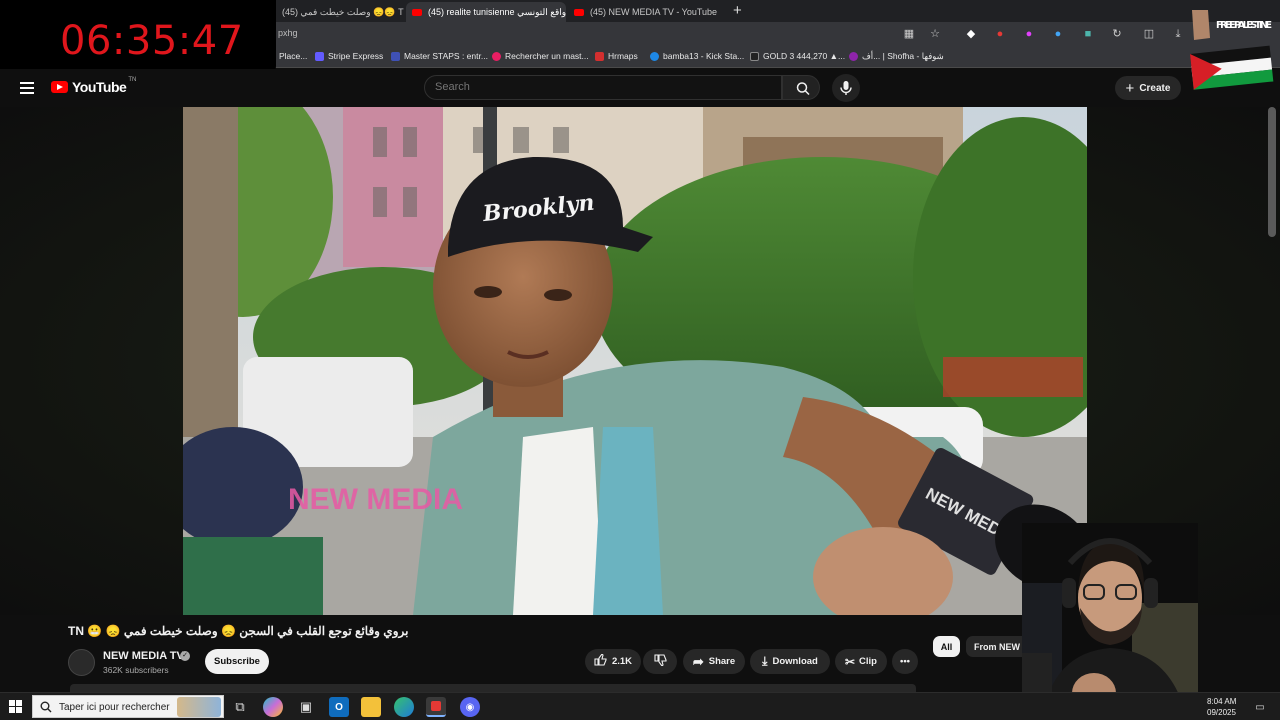  I want to click on create-button: + Create, so click(1148, 88).